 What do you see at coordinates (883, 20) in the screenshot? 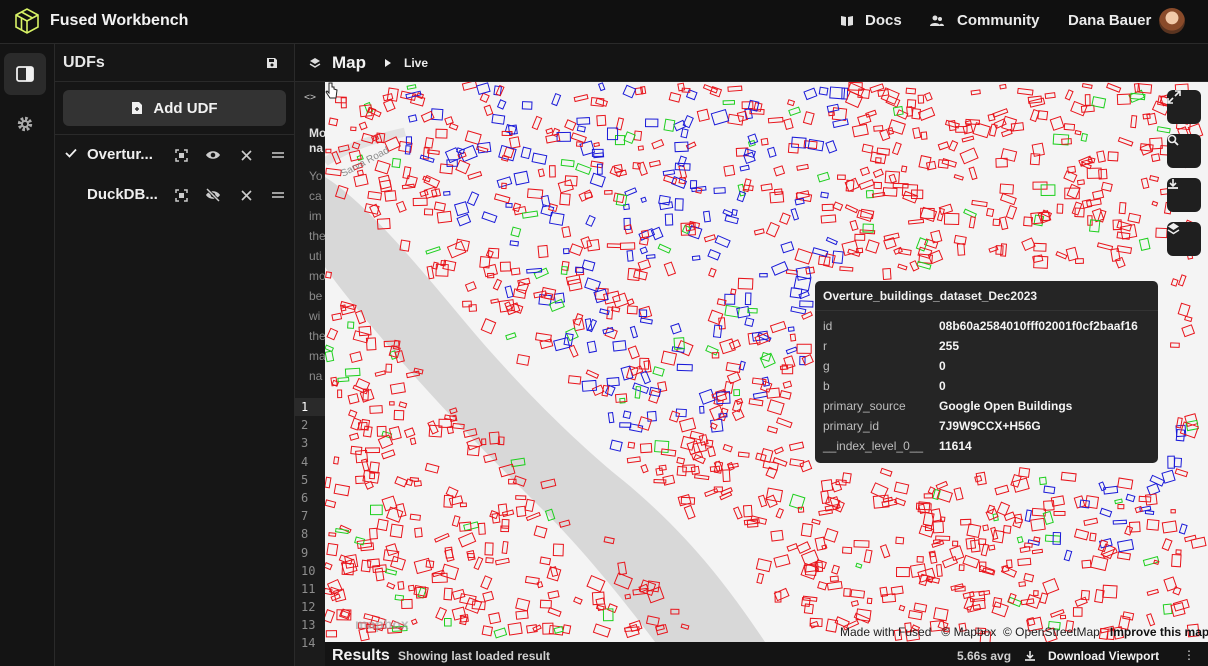
I see `docs-link: Docs` at bounding box center [883, 20].